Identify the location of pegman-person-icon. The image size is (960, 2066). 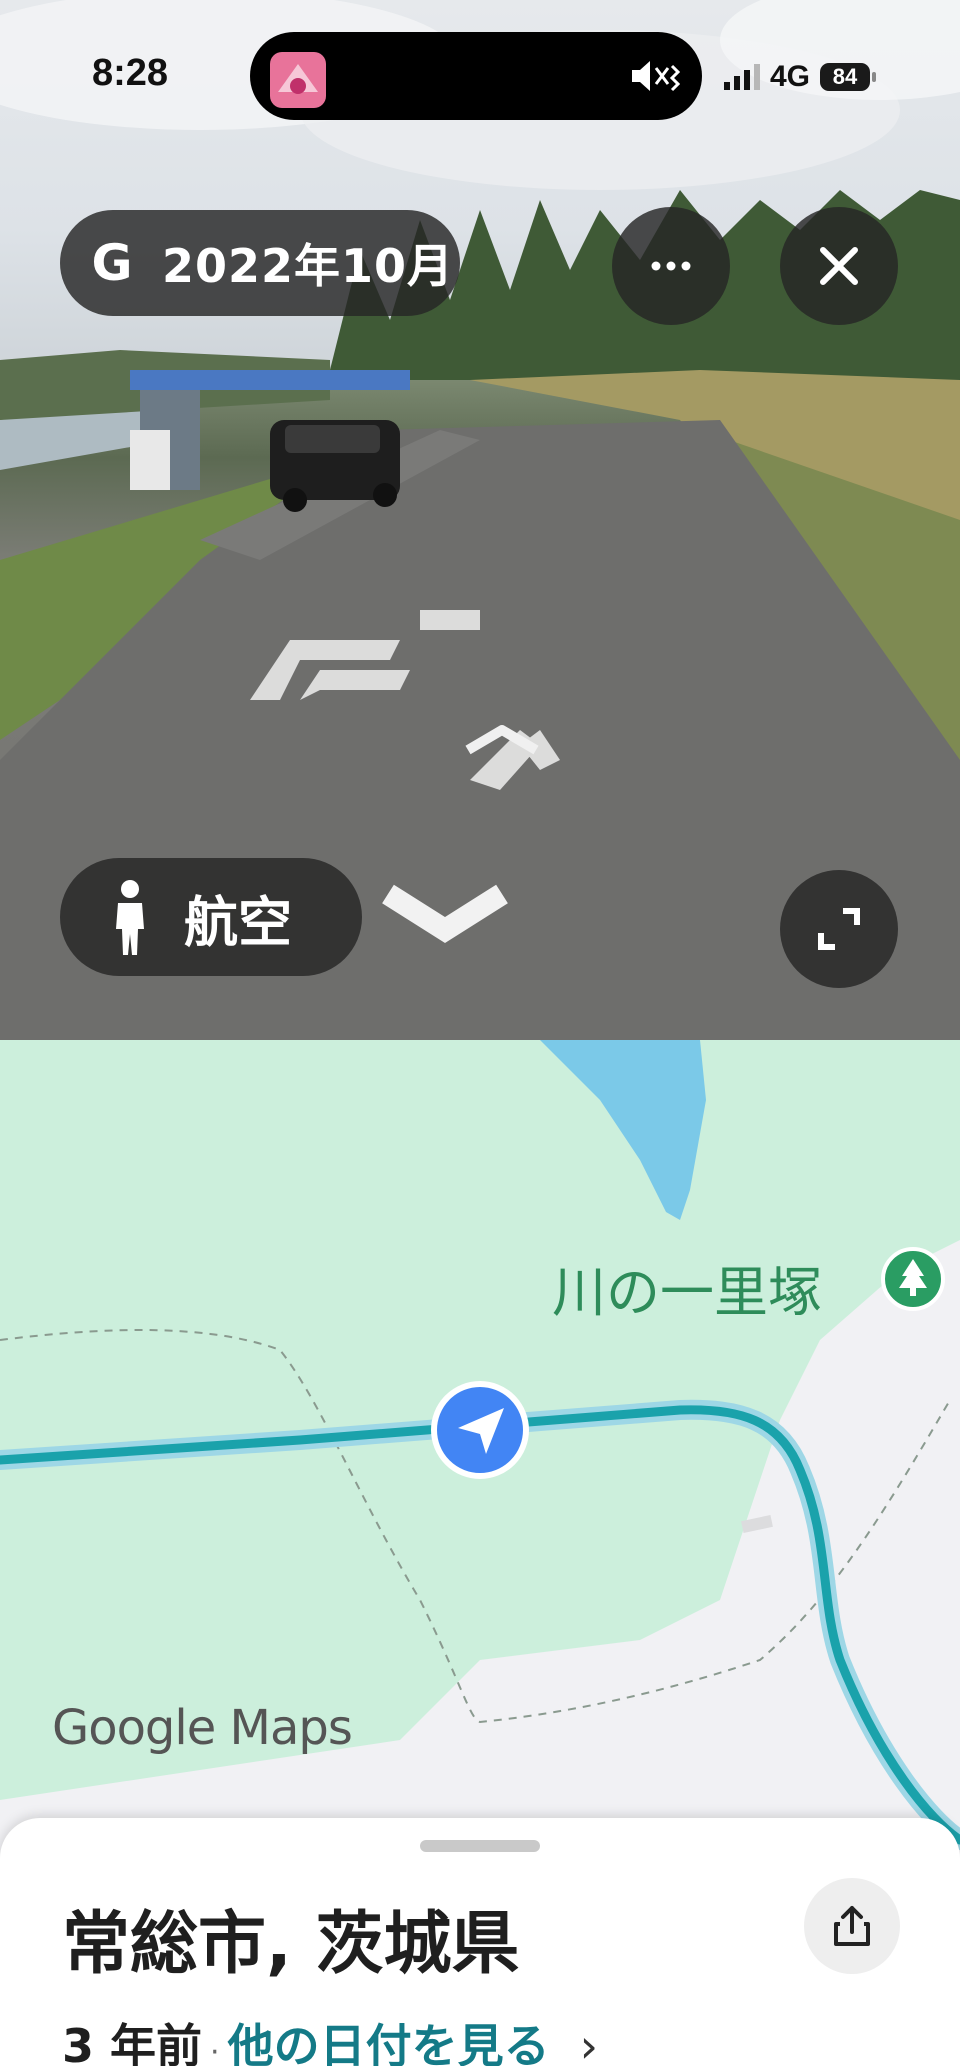
(130, 917).